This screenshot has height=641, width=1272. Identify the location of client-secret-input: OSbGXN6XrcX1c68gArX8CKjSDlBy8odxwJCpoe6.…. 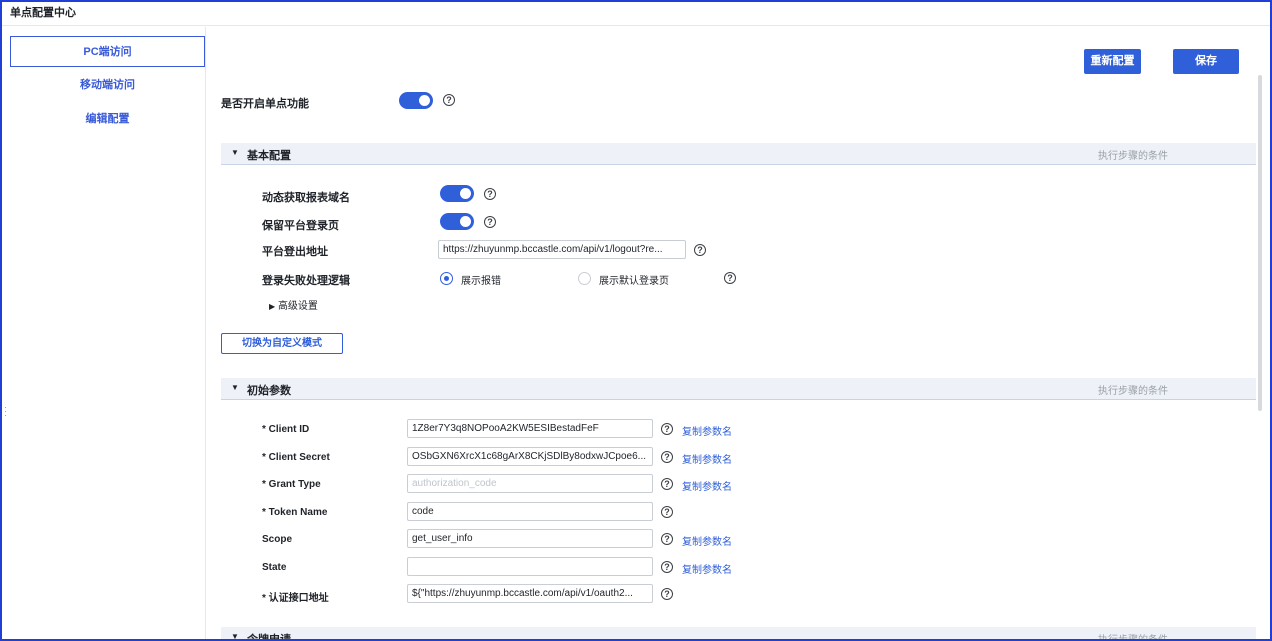
(530, 456).